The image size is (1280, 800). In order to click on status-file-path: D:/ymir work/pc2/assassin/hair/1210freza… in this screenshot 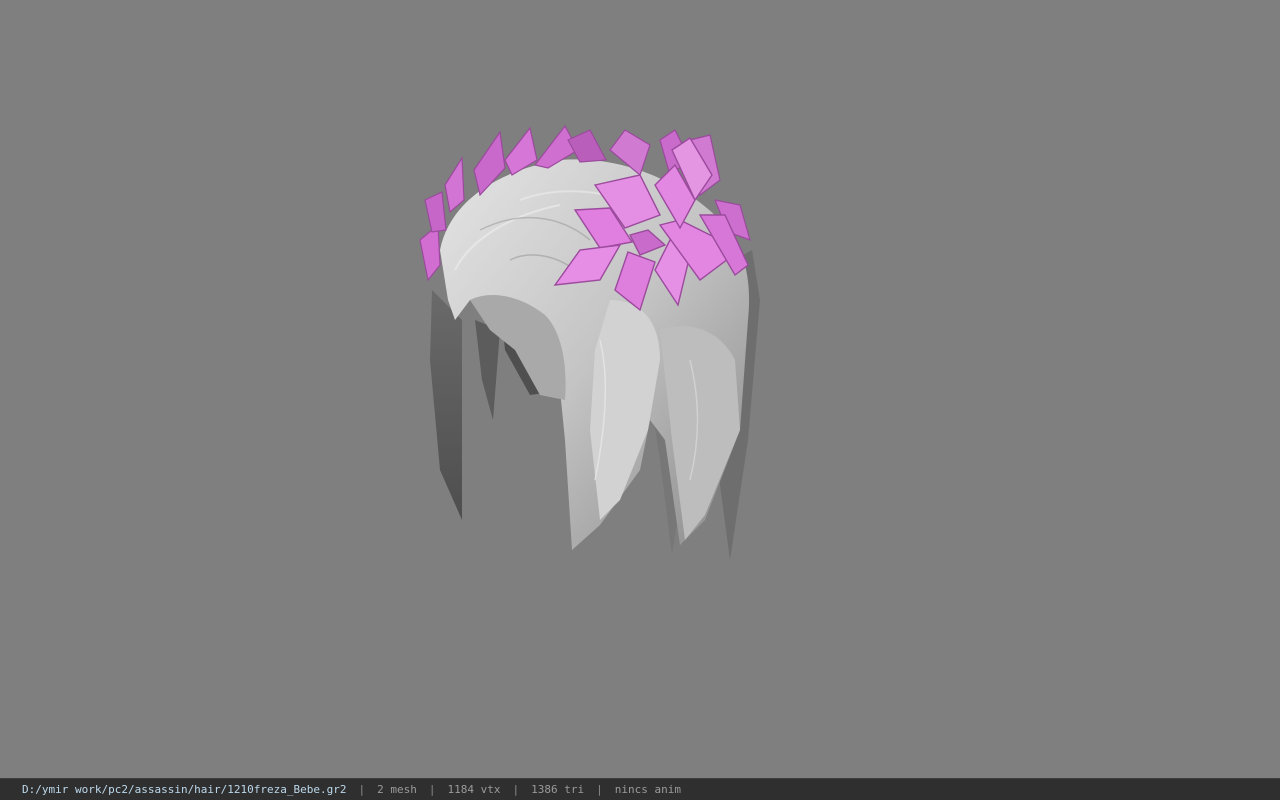, I will do `click(184, 789)`.